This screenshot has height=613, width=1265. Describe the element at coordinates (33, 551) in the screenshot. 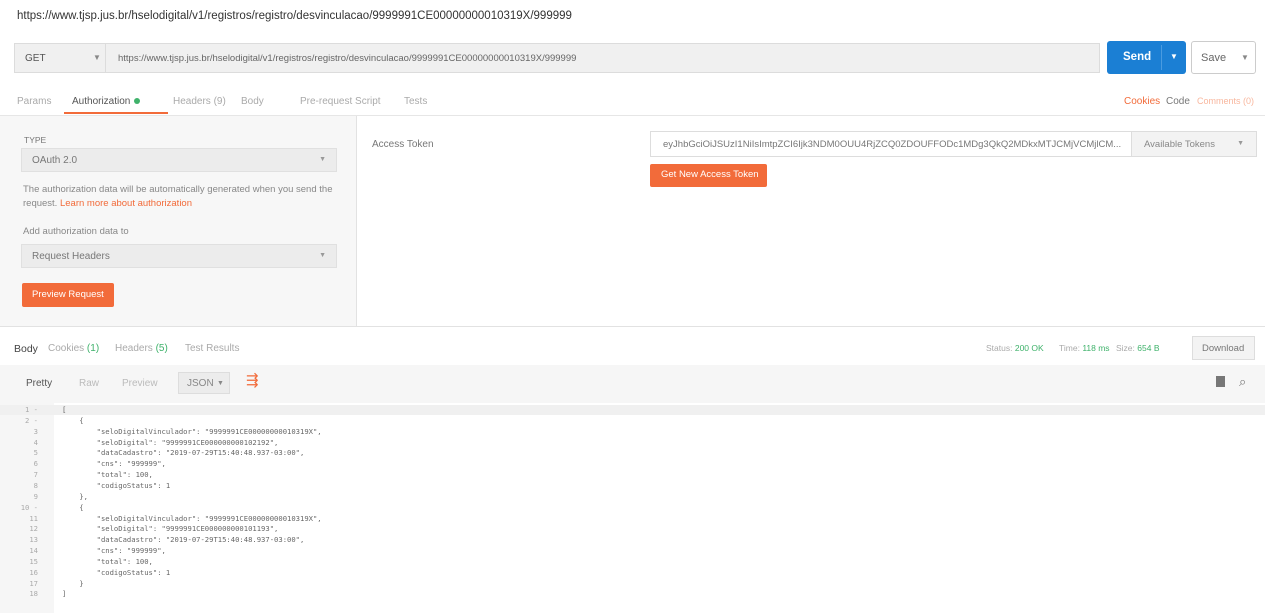

I see `line-number: 14` at that location.